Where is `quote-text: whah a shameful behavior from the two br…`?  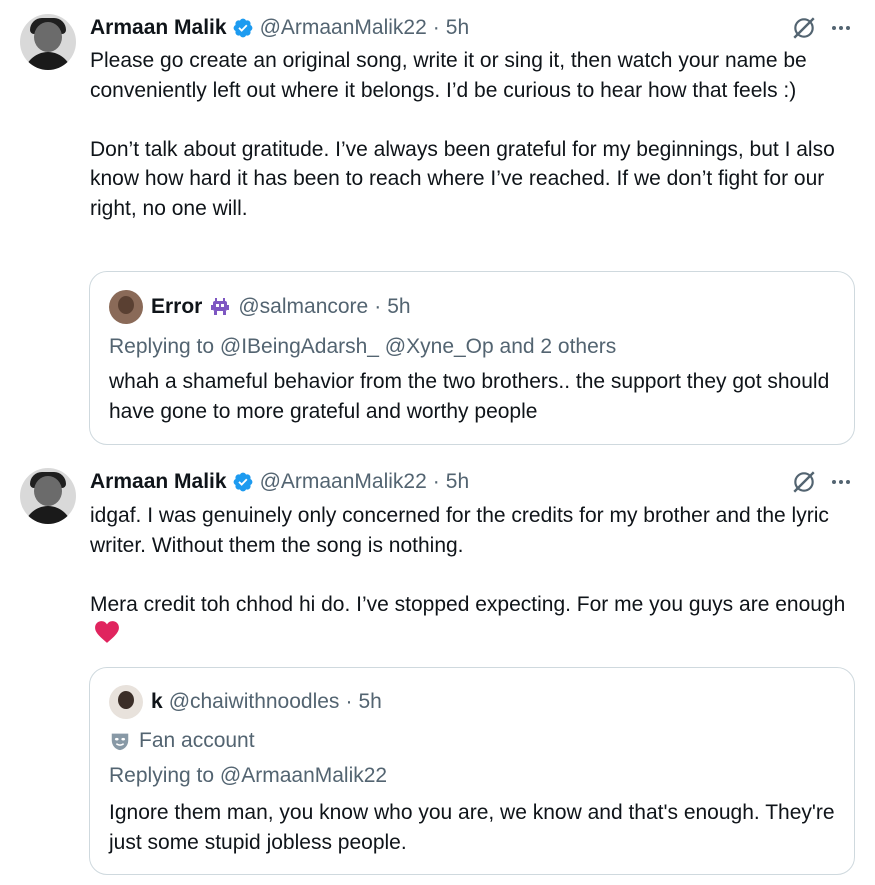 quote-text: whah a shameful behavior from the two br… is located at coordinates (472, 396).